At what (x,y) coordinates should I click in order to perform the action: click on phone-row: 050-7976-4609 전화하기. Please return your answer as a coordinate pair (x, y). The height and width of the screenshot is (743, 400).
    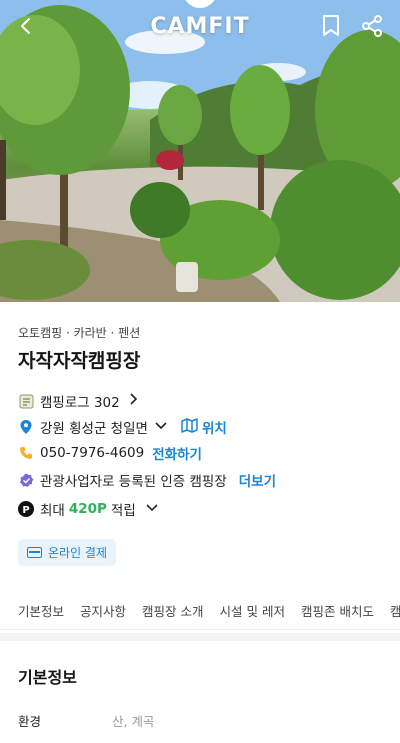
    Looking at the image, I should click on (110, 453).